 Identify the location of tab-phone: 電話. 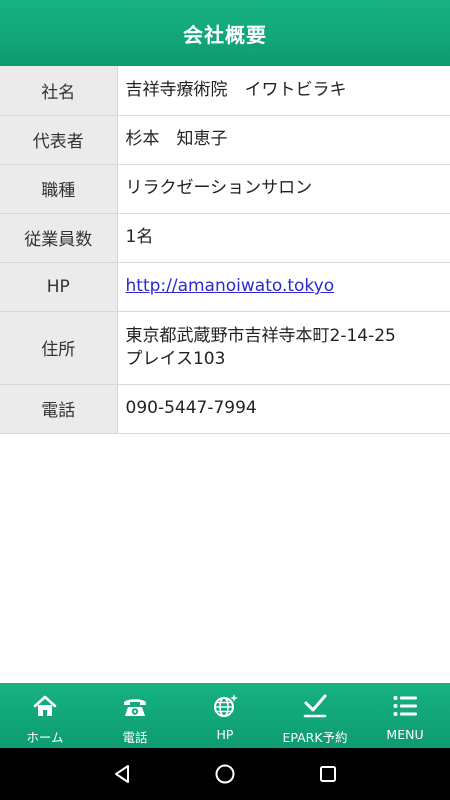
(135, 715).